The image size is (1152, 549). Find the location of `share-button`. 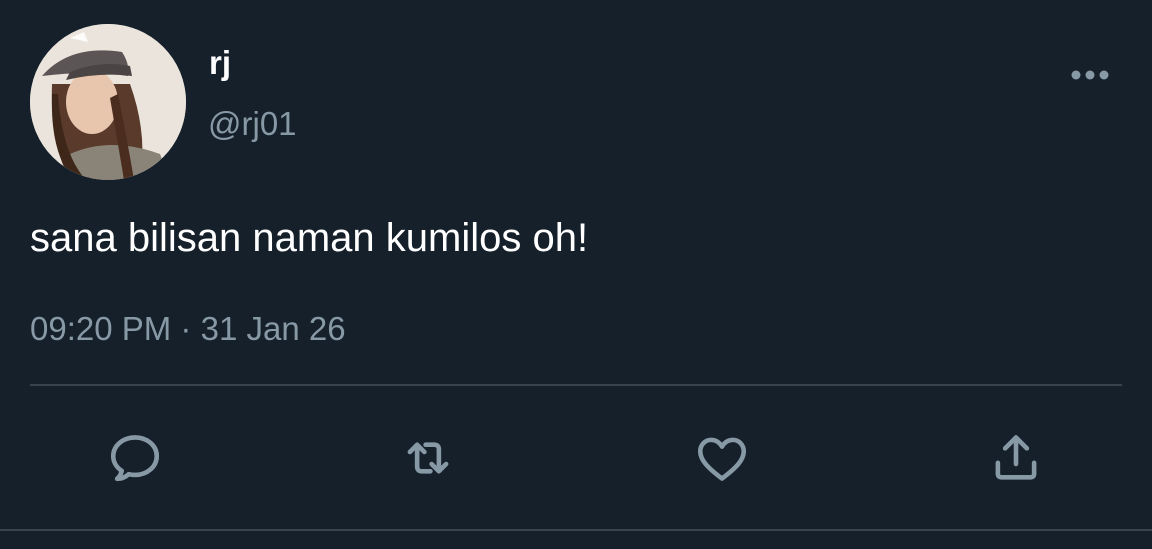

share-button is located at coordinates (1016, 458).